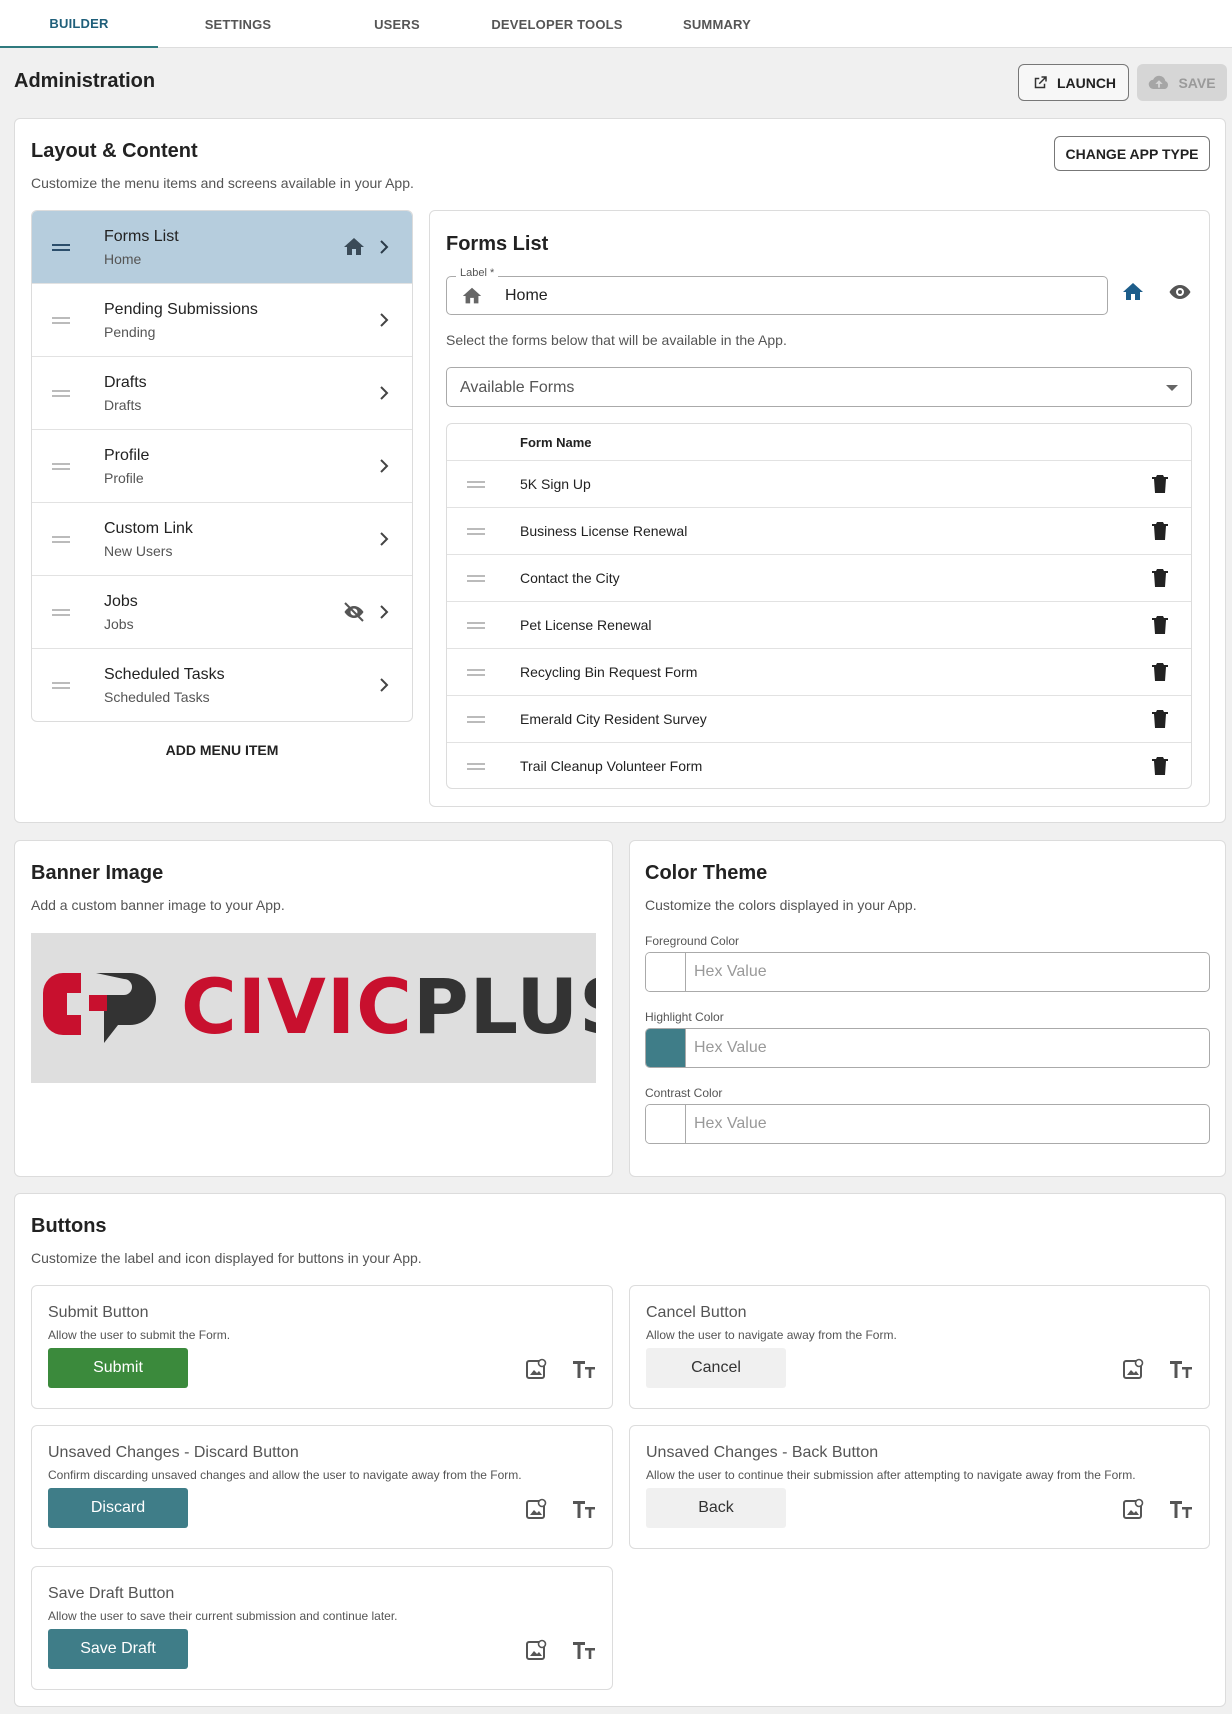  What do you see at coordinates (121, 601) in the screenshot?
I see `menu-item-title: Jobs` at bounding box center [121, 601].